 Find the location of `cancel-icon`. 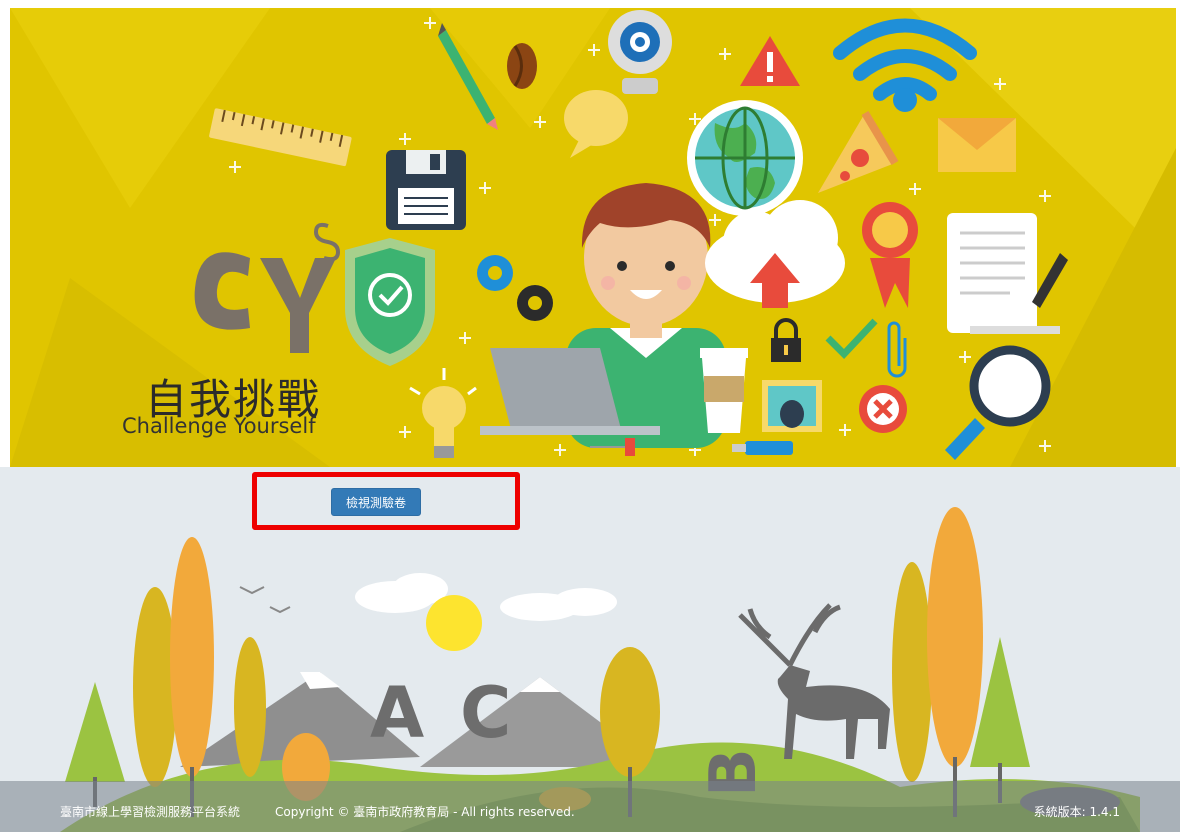

cancel-icon is located at coordinates (883, 409).